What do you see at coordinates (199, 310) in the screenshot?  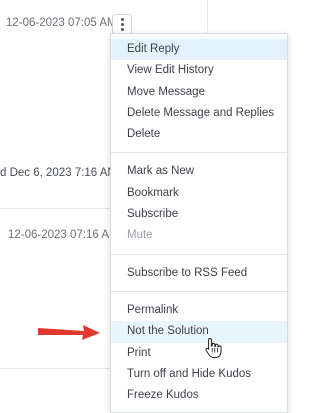 I see `menu-item-permalink: Permalink` at bounding box center [199, 310].